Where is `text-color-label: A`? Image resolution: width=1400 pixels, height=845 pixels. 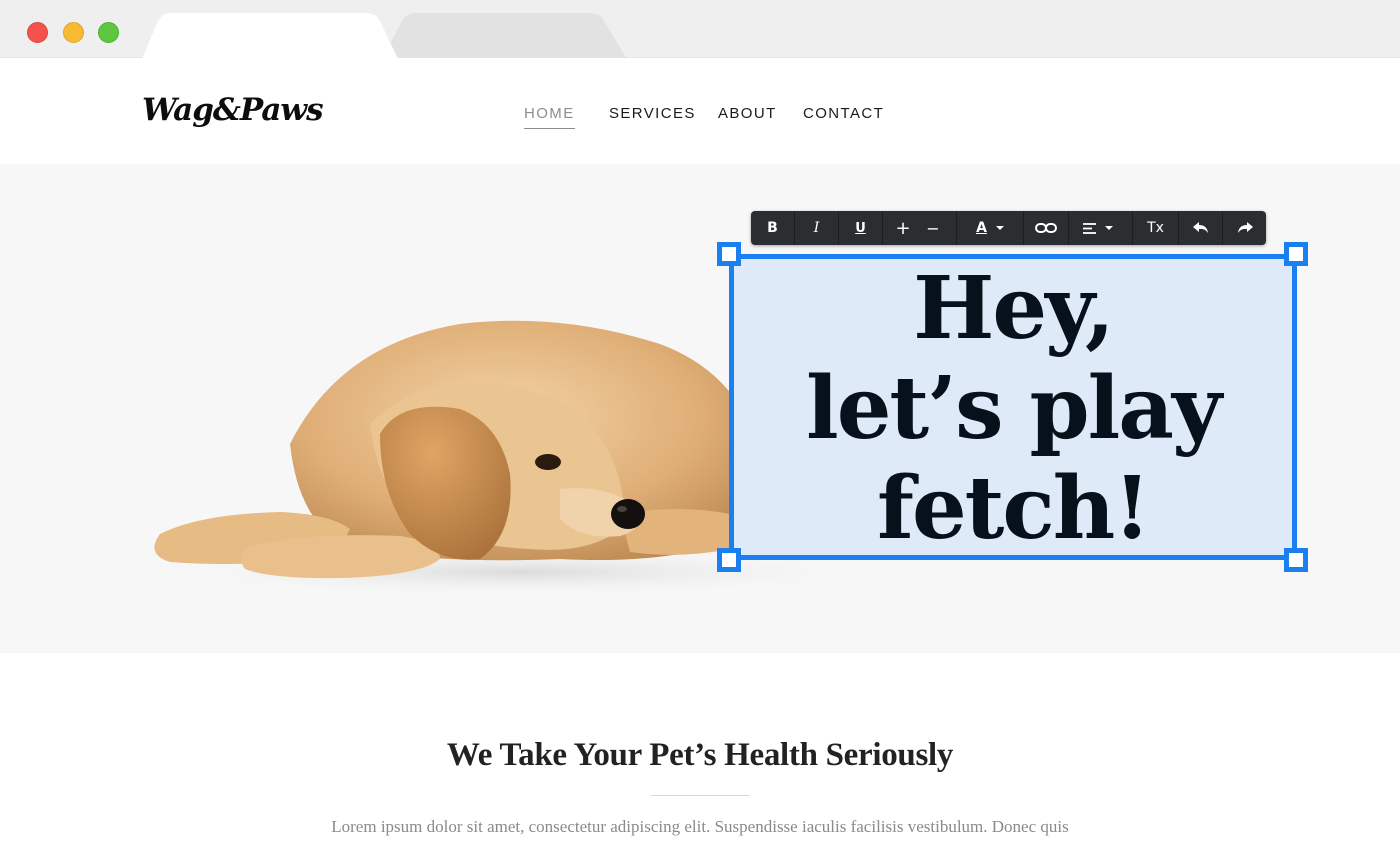
text-color-label: A is located at coordinates (981, 228).